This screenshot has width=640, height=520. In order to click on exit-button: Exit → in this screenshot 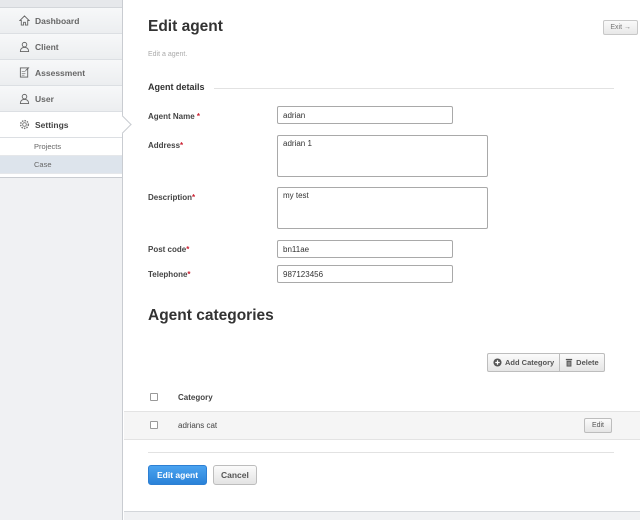, I will do `click(620, 27)`.